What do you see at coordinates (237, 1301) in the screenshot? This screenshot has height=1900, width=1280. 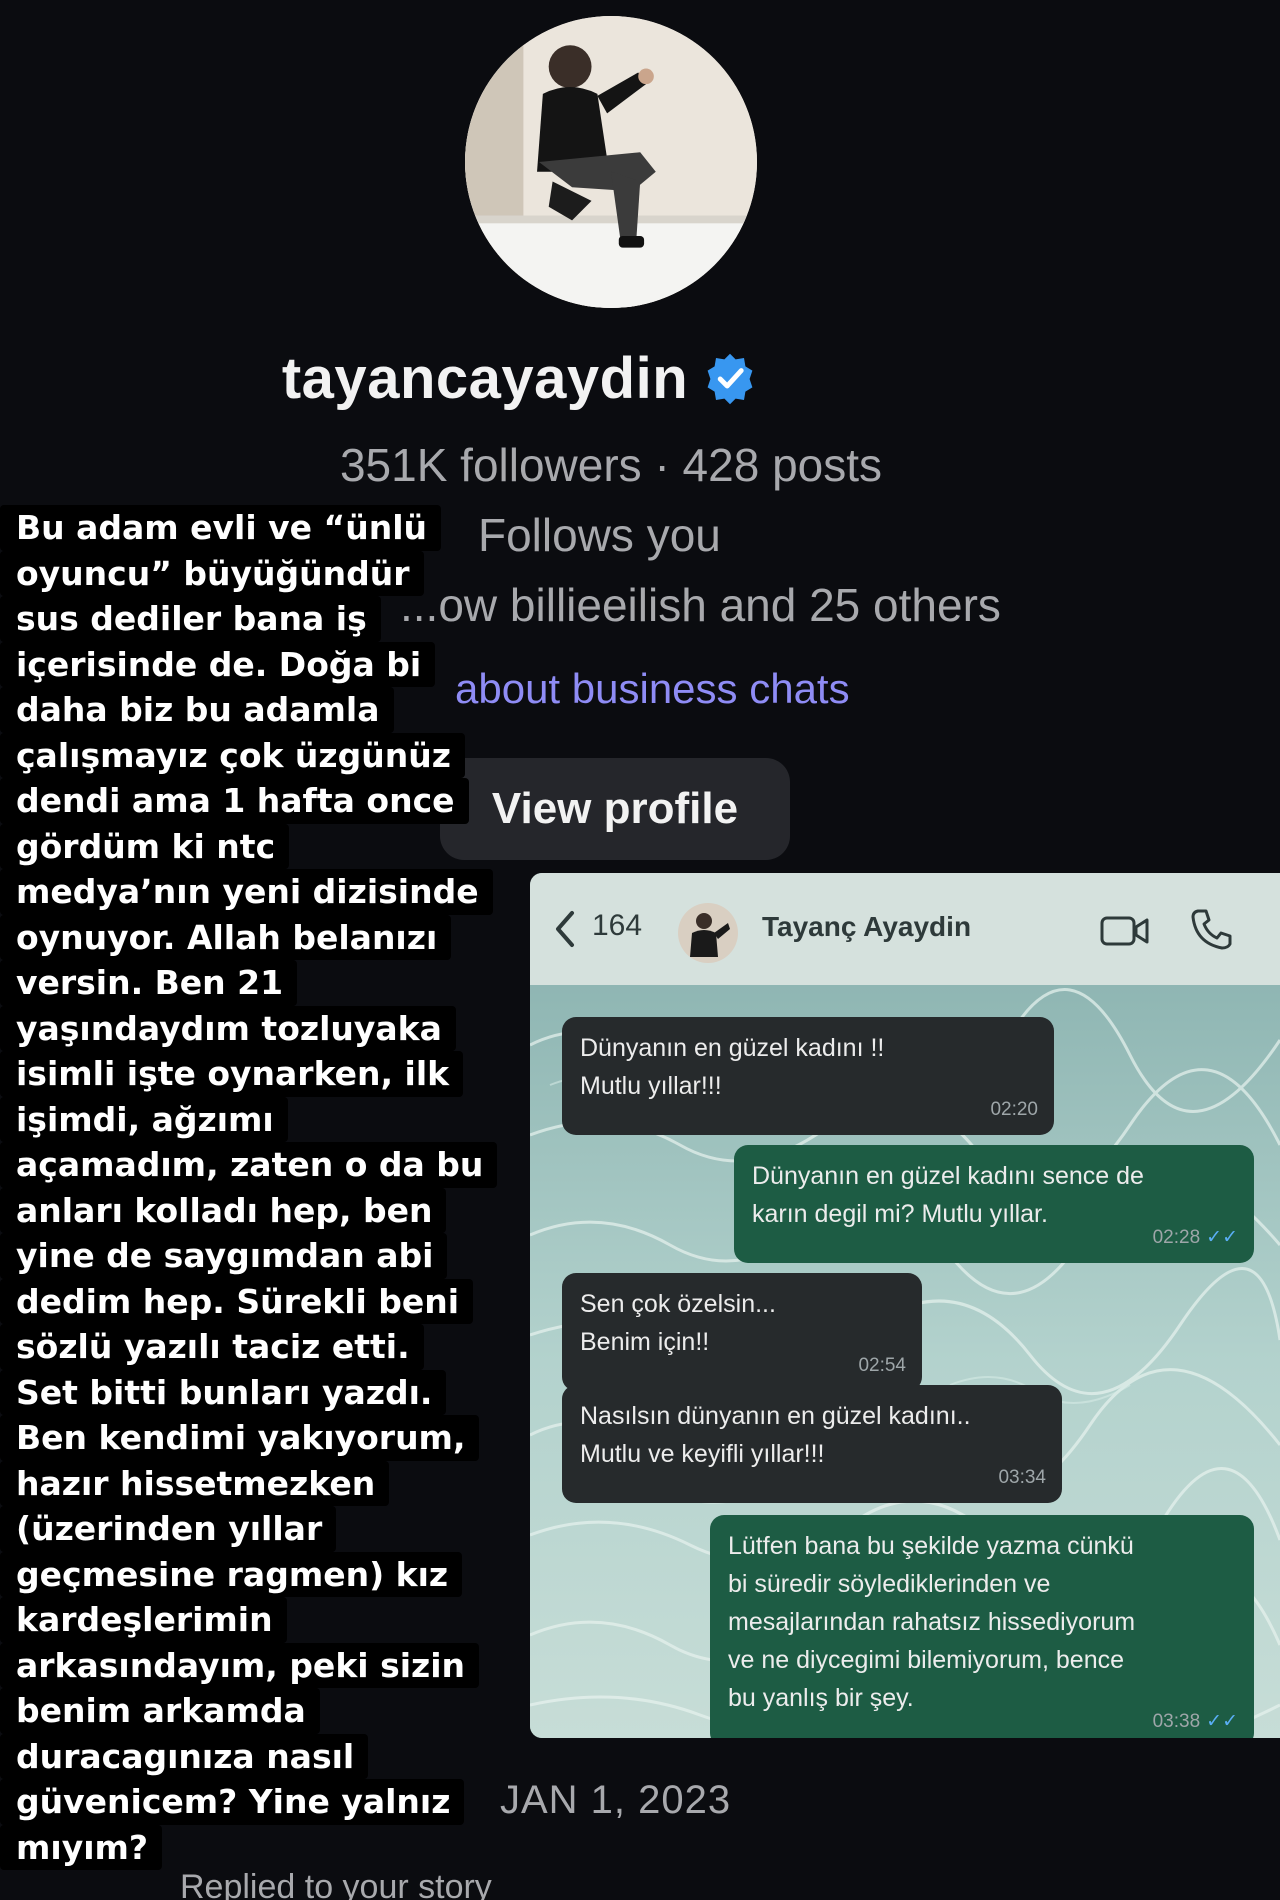 I see `overlay-line: dedim hep. Sürekli beni` at bounding box center [237, 1301].